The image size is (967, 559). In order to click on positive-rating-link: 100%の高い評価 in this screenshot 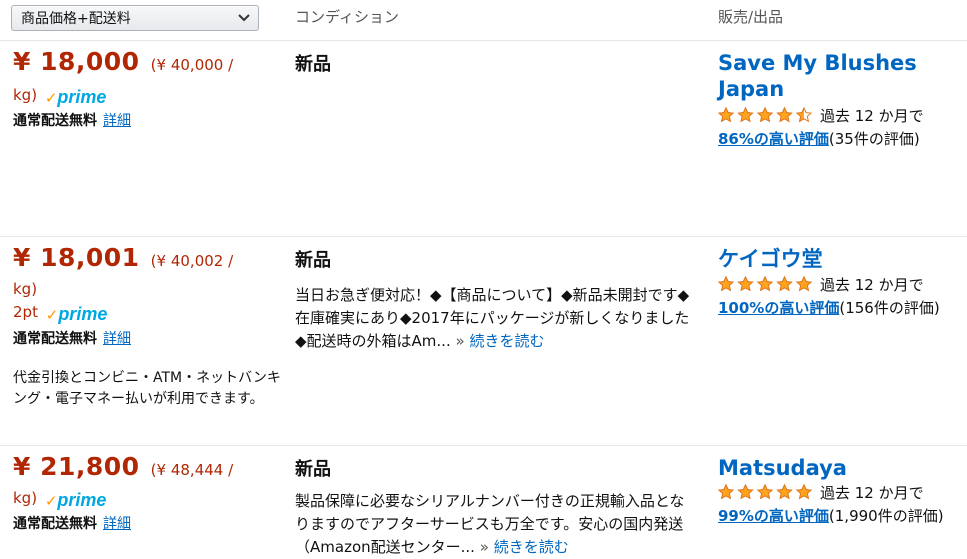, I will do `click(778, 308)`.